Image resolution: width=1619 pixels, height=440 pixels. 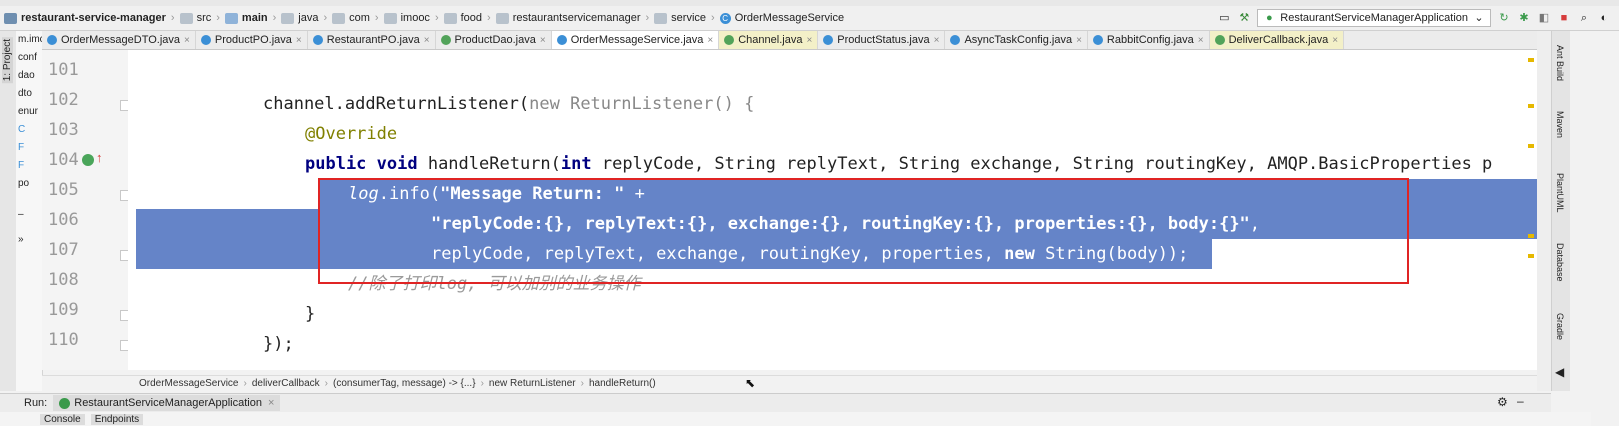 What do you see at coordinates (23, 183) in the screenshot?
I see `project-tree-item: po` at bounding box center [23, 183].